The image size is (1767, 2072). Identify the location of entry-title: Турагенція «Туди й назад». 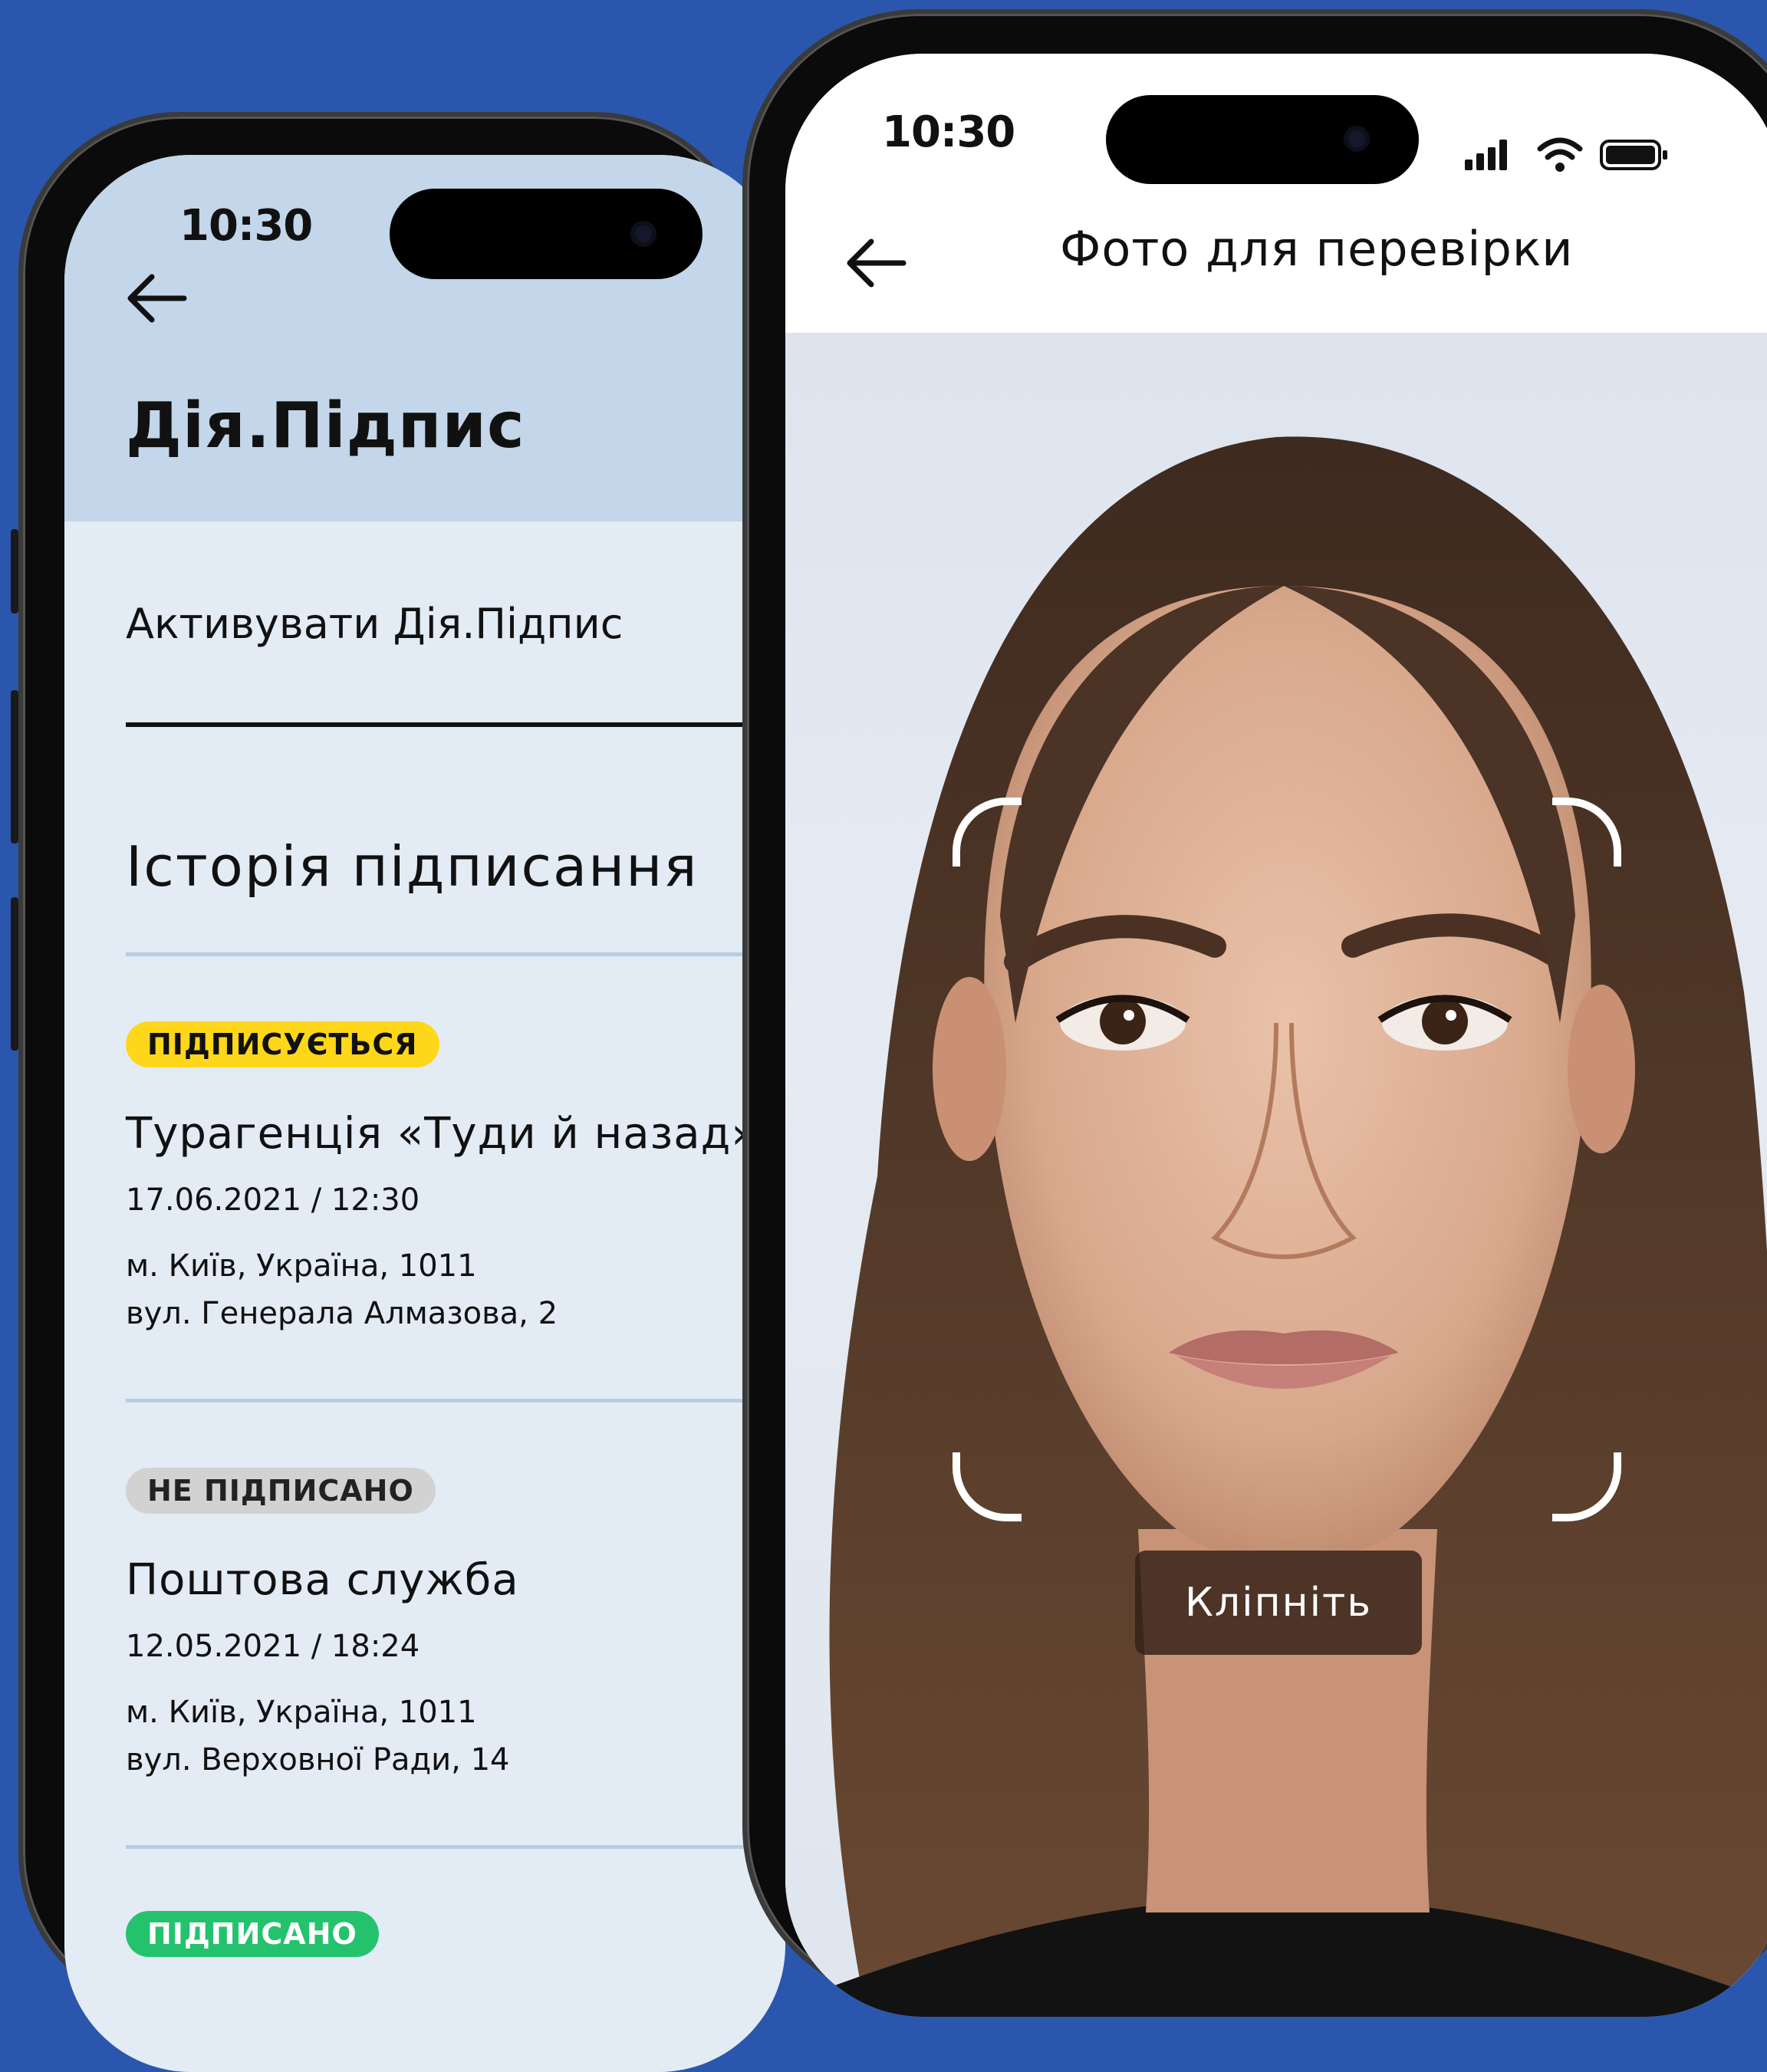
(442, 1134).